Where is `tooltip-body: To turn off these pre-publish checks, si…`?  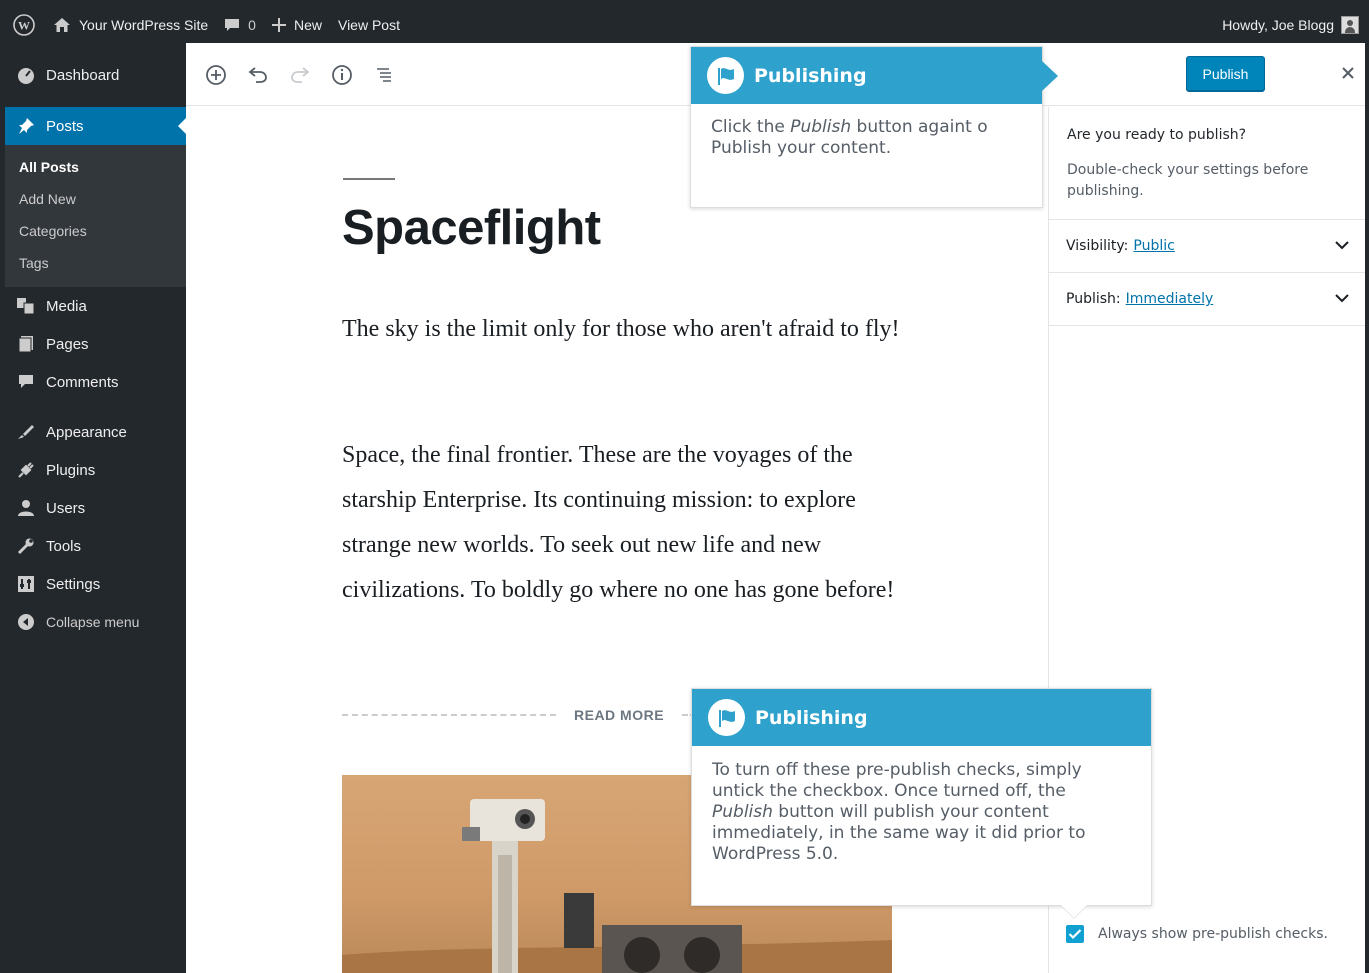 tooltip-body: To turn off these pre-publish checks, si… is located at coordinates (921, 812).